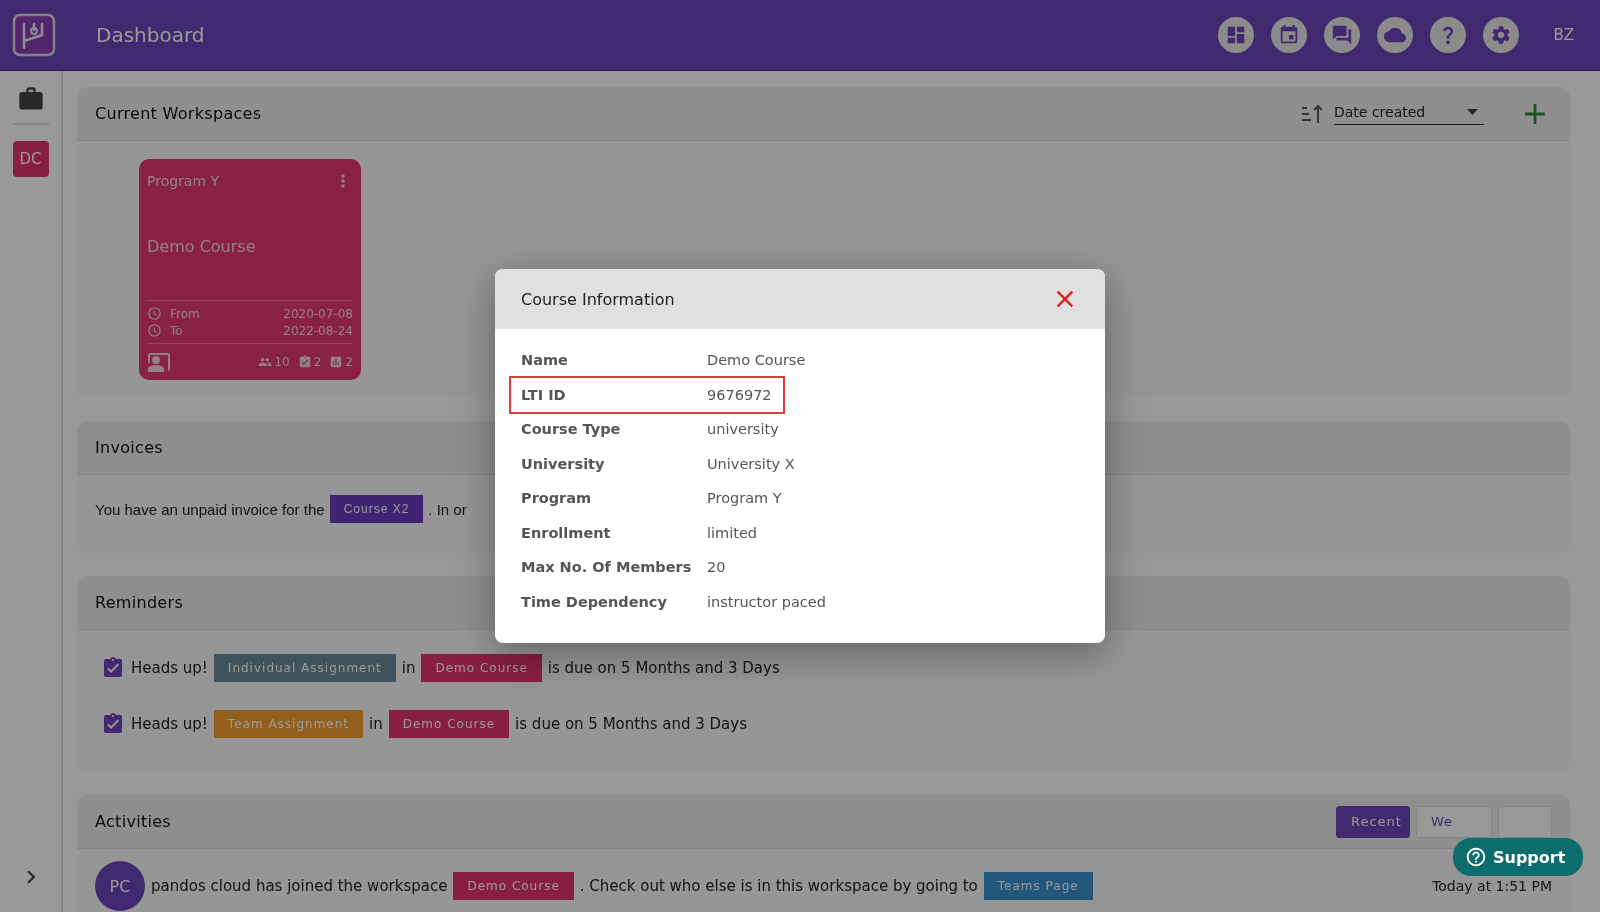 The image size is (1600, 912). I want to click on user-avatar: PC, so click(120, 886).